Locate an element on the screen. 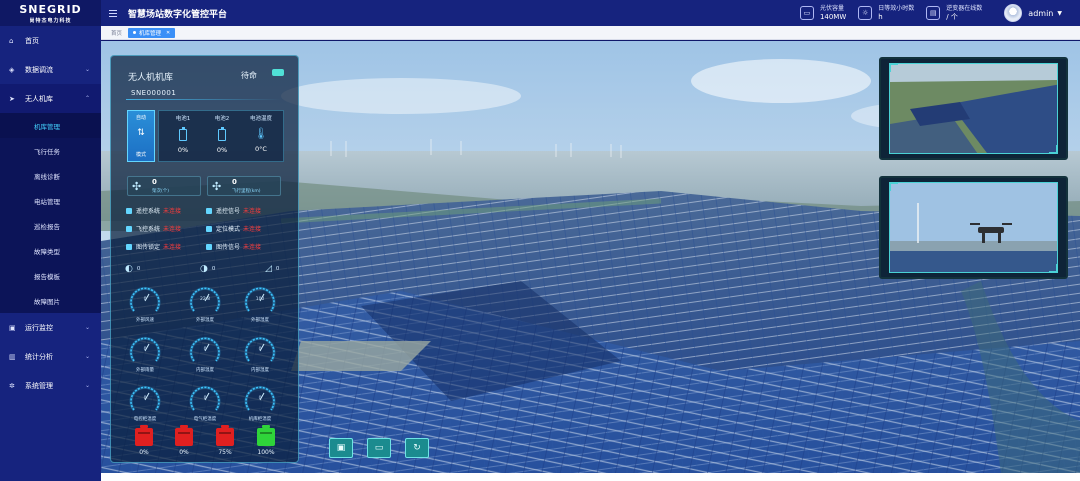 Image resolution: width=1080 pixels, height=481 pixels. chart-icon: ▥ is located at coordinates (12, 356).